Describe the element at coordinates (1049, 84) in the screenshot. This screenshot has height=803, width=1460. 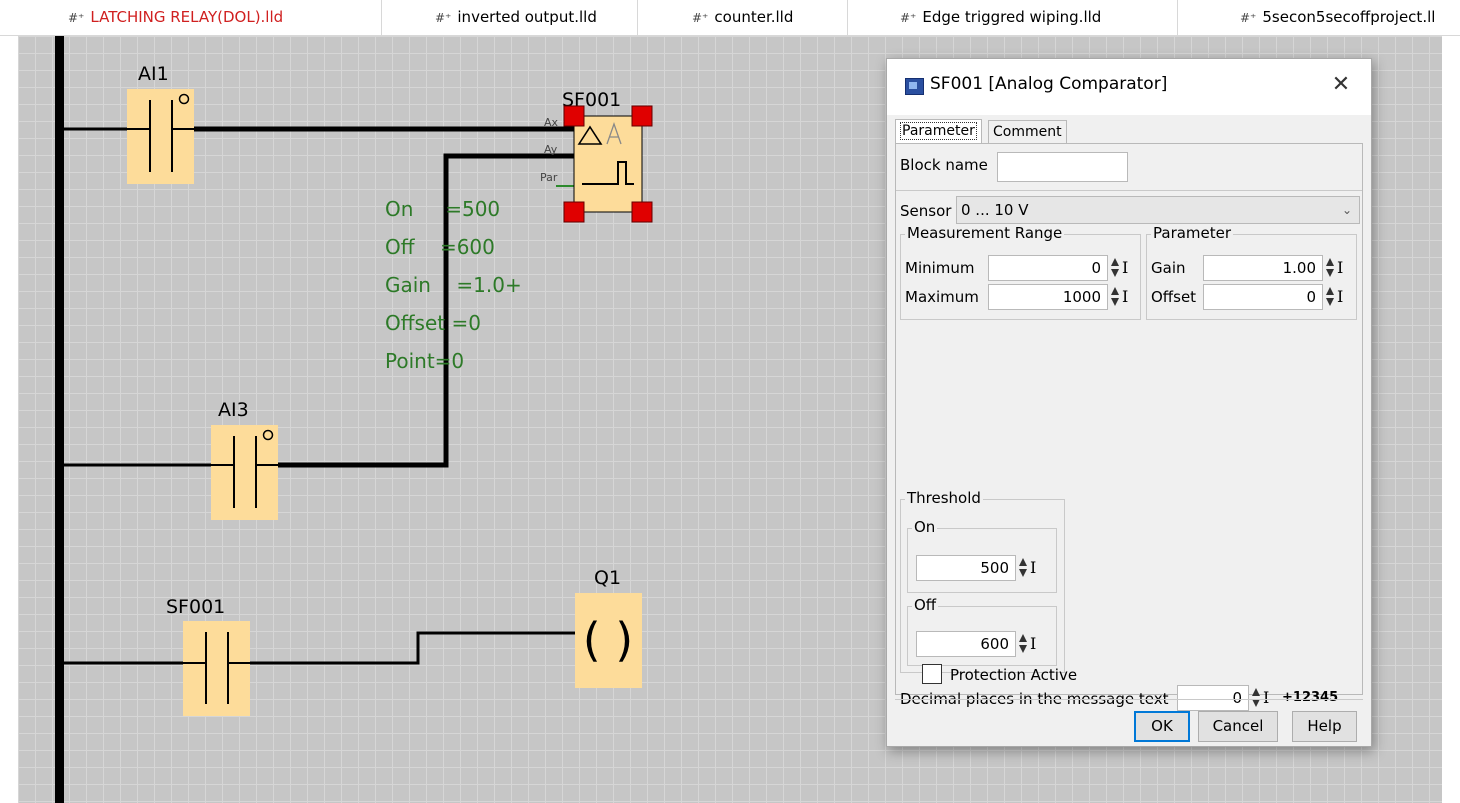
I see `dialog-title: SF001 [Analog Comparator]` at that location.